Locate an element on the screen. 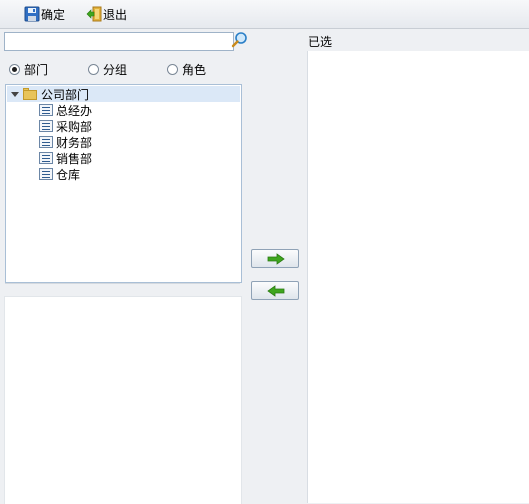 This screenshot has width=529, height=504. collapse-arrow-icon is located at coordinates (15, 94).